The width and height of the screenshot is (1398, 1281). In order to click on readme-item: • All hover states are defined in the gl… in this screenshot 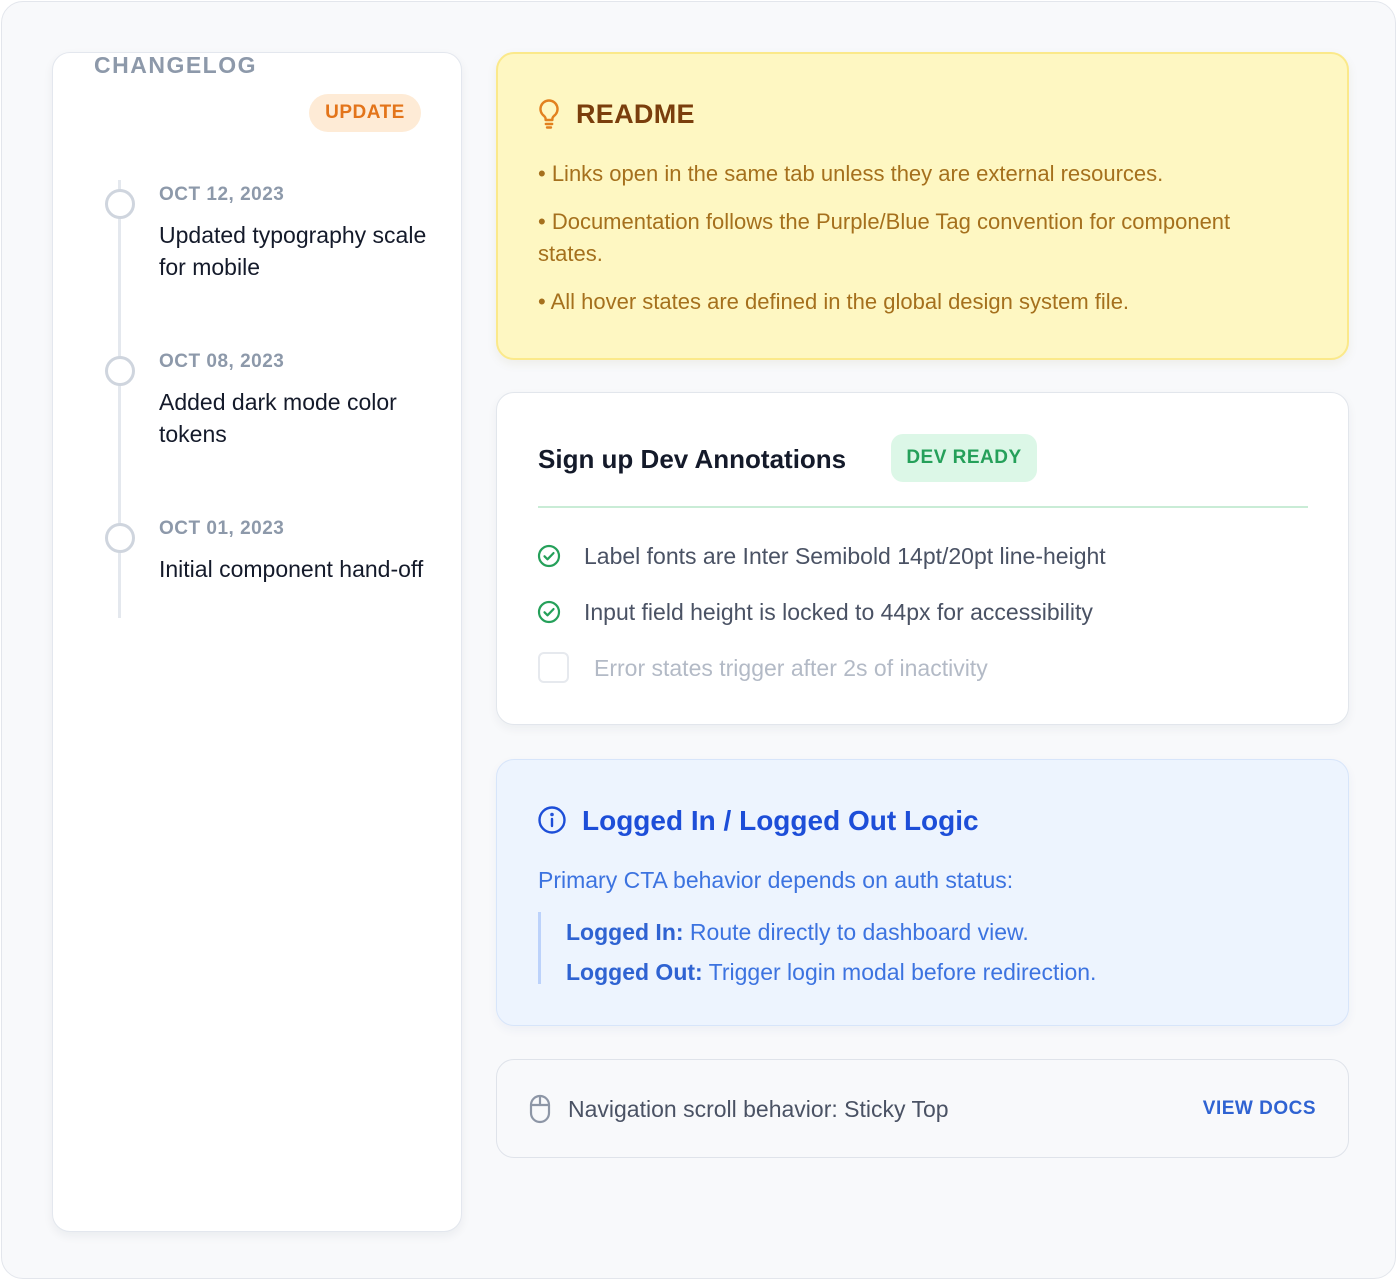, I will do `click(834, 301)`.